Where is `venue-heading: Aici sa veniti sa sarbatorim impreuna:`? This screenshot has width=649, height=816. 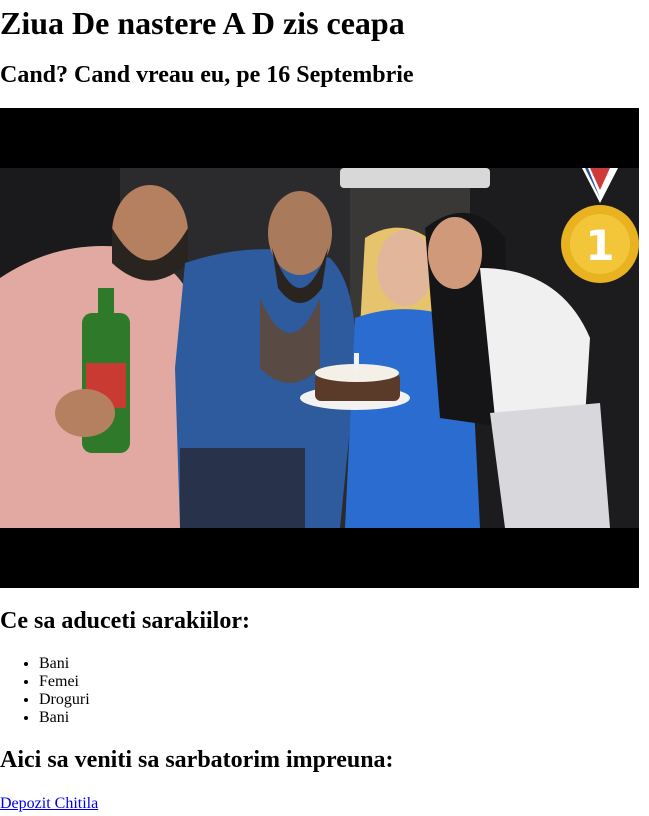
venue-heading: Aici sa veniti sa sarbatorim impreuna: is located at coordinates (197, 760).